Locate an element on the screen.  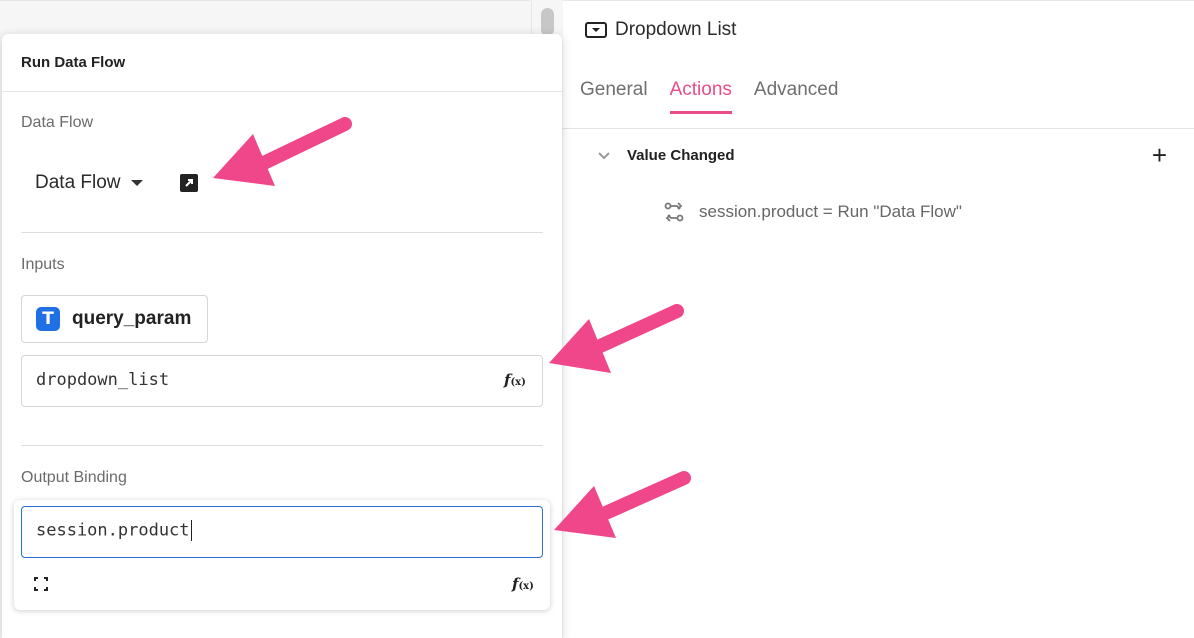
plus-icon: + is located at coordinates (1159, 155).